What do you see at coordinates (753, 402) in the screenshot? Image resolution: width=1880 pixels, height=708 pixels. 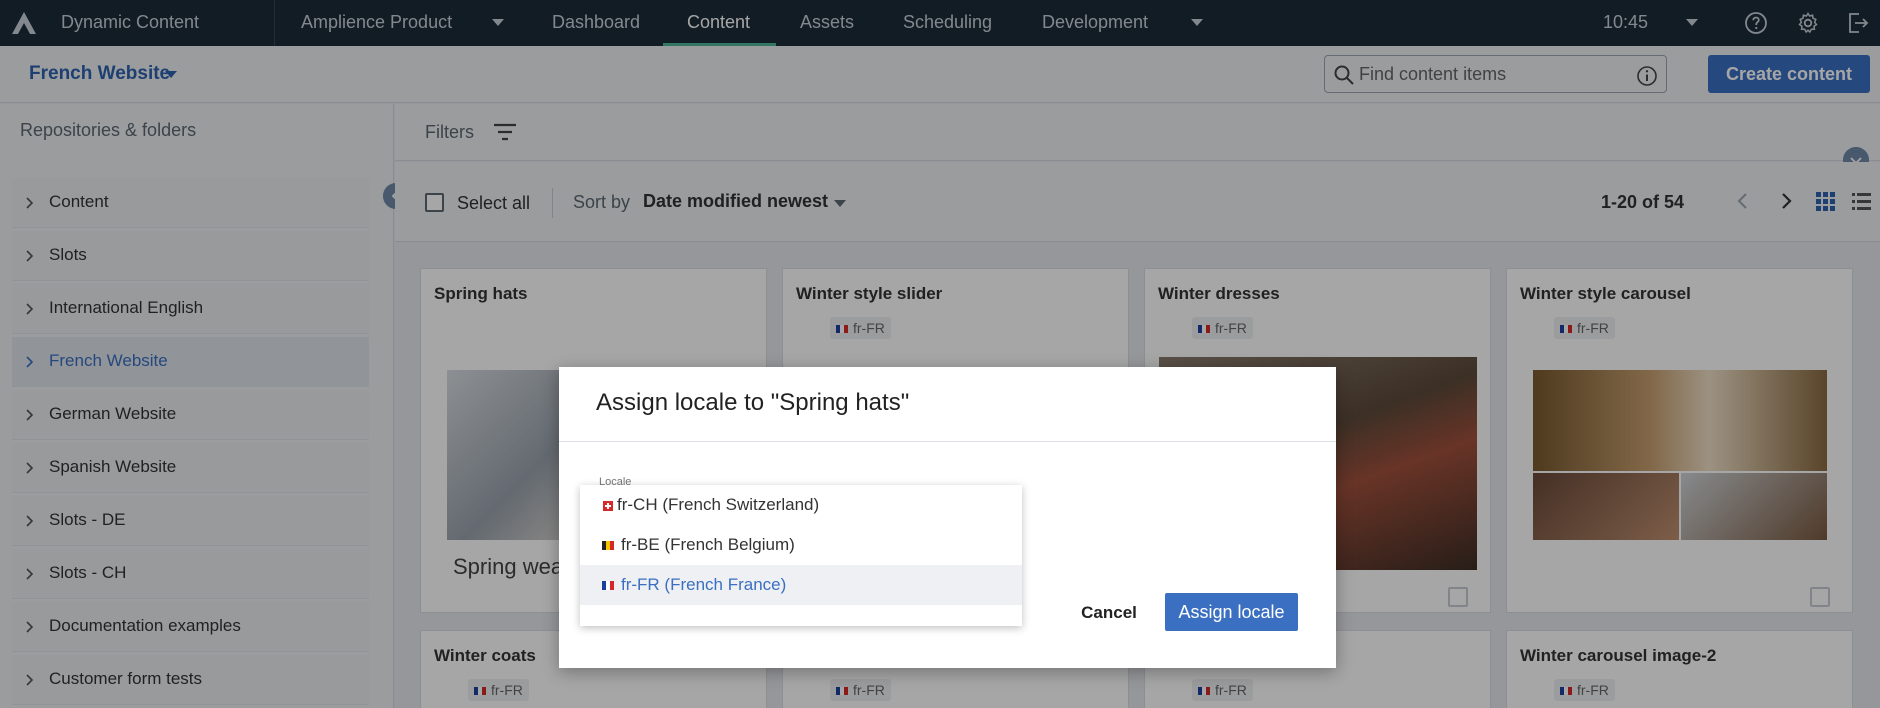 I see `dialog-title: Assign locale to "Spring hats"` at bounding box center [753, 402].